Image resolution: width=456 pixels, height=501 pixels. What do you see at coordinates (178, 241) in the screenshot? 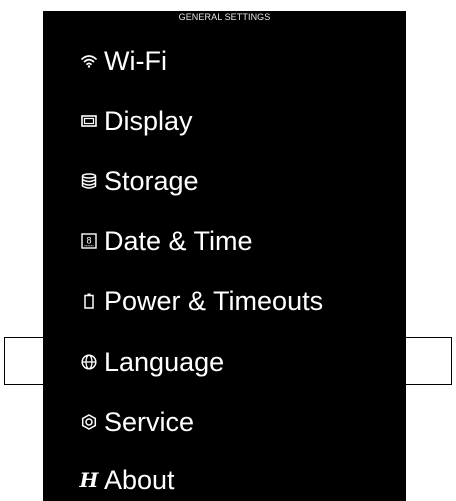
I see `menu-item-label: Date & Time` at bounding box center [178, 241].